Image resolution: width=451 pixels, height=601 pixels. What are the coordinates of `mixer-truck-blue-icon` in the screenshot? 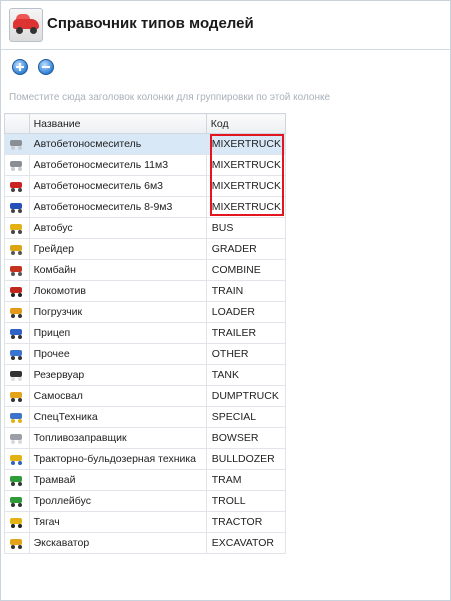 It's located at (16, 207).